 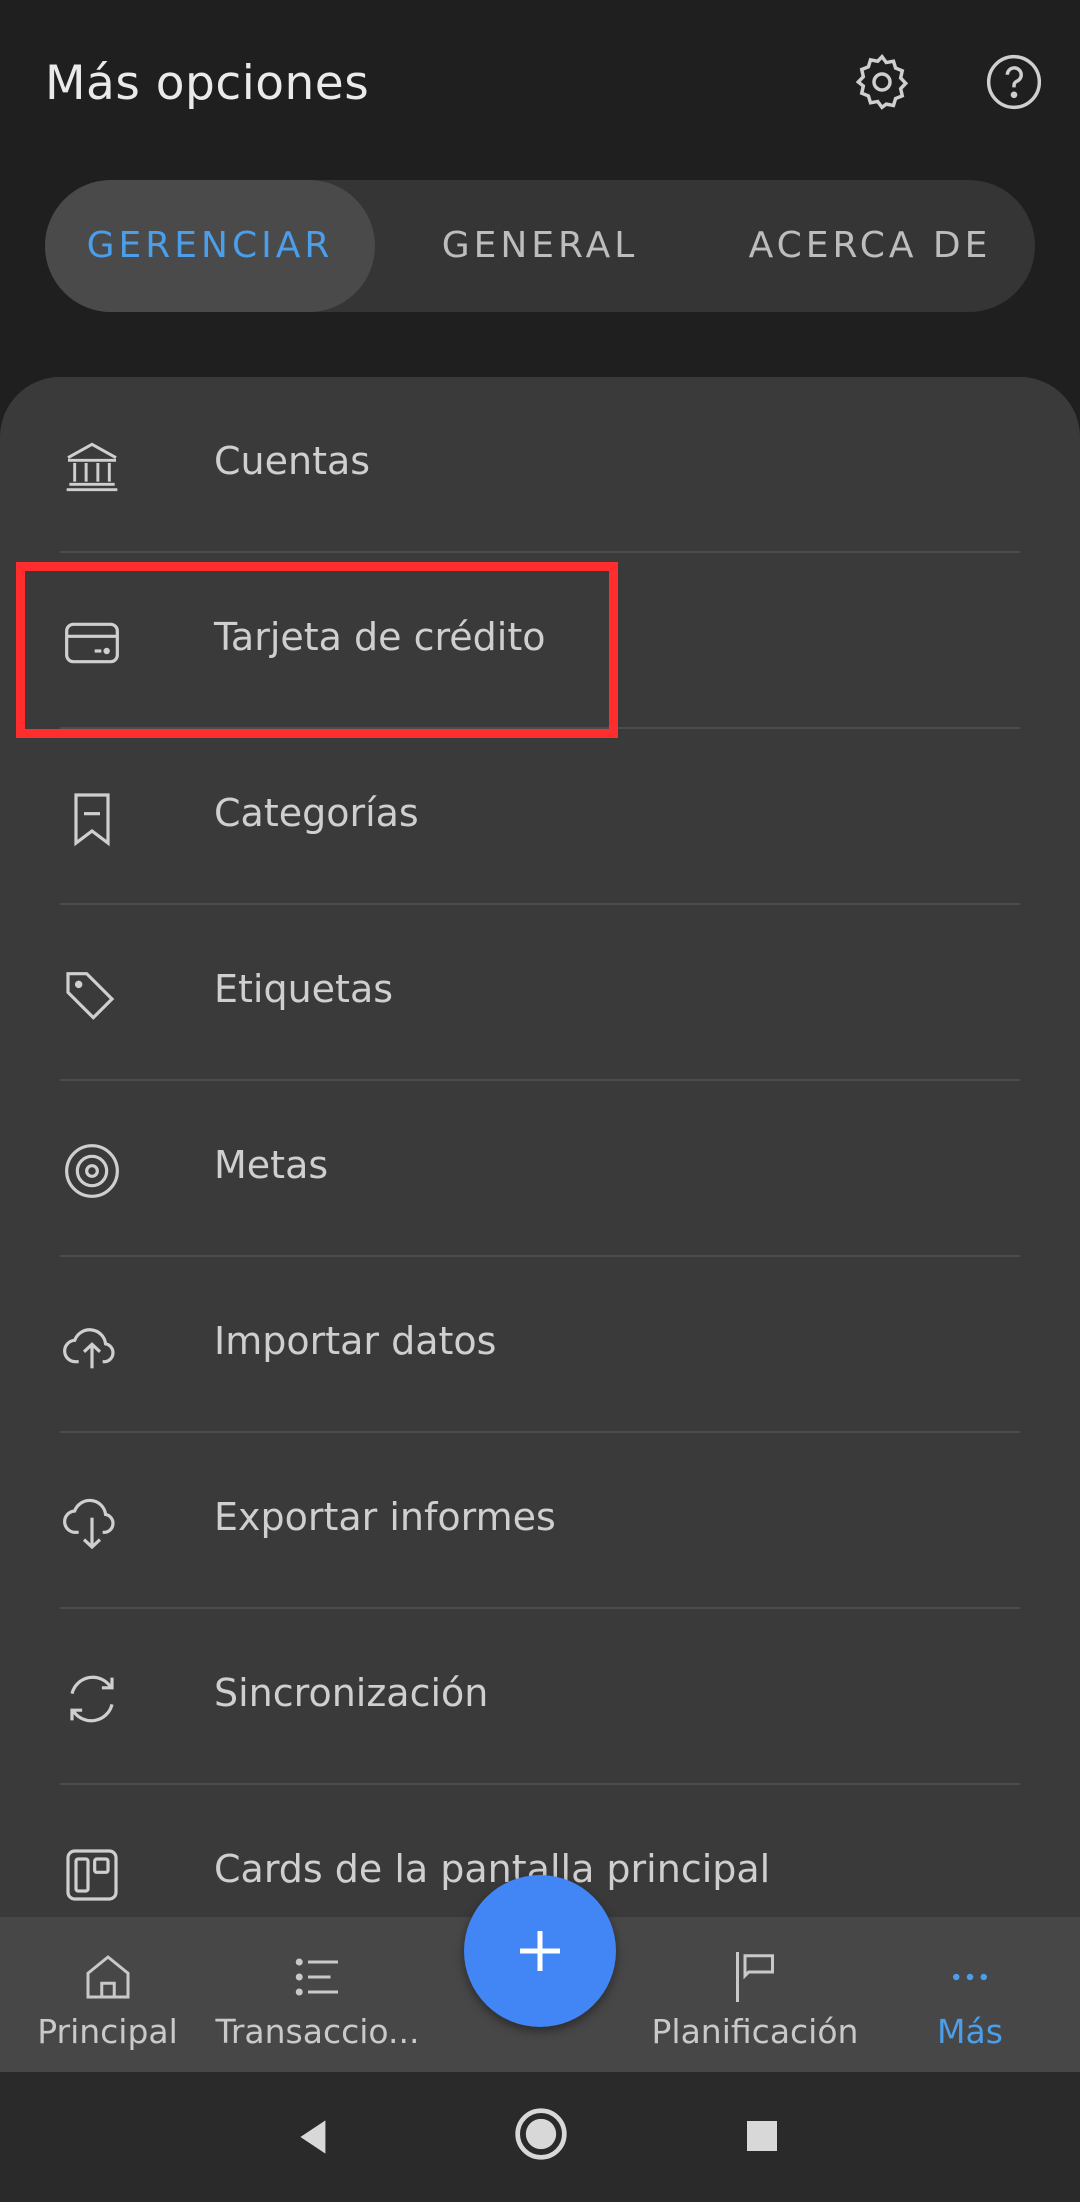 What do you see at coordinates (540, 1697) in the screenshot?
I see `menu-item-sincronizacion: Sincronización` at bounding box center [540, 1697].